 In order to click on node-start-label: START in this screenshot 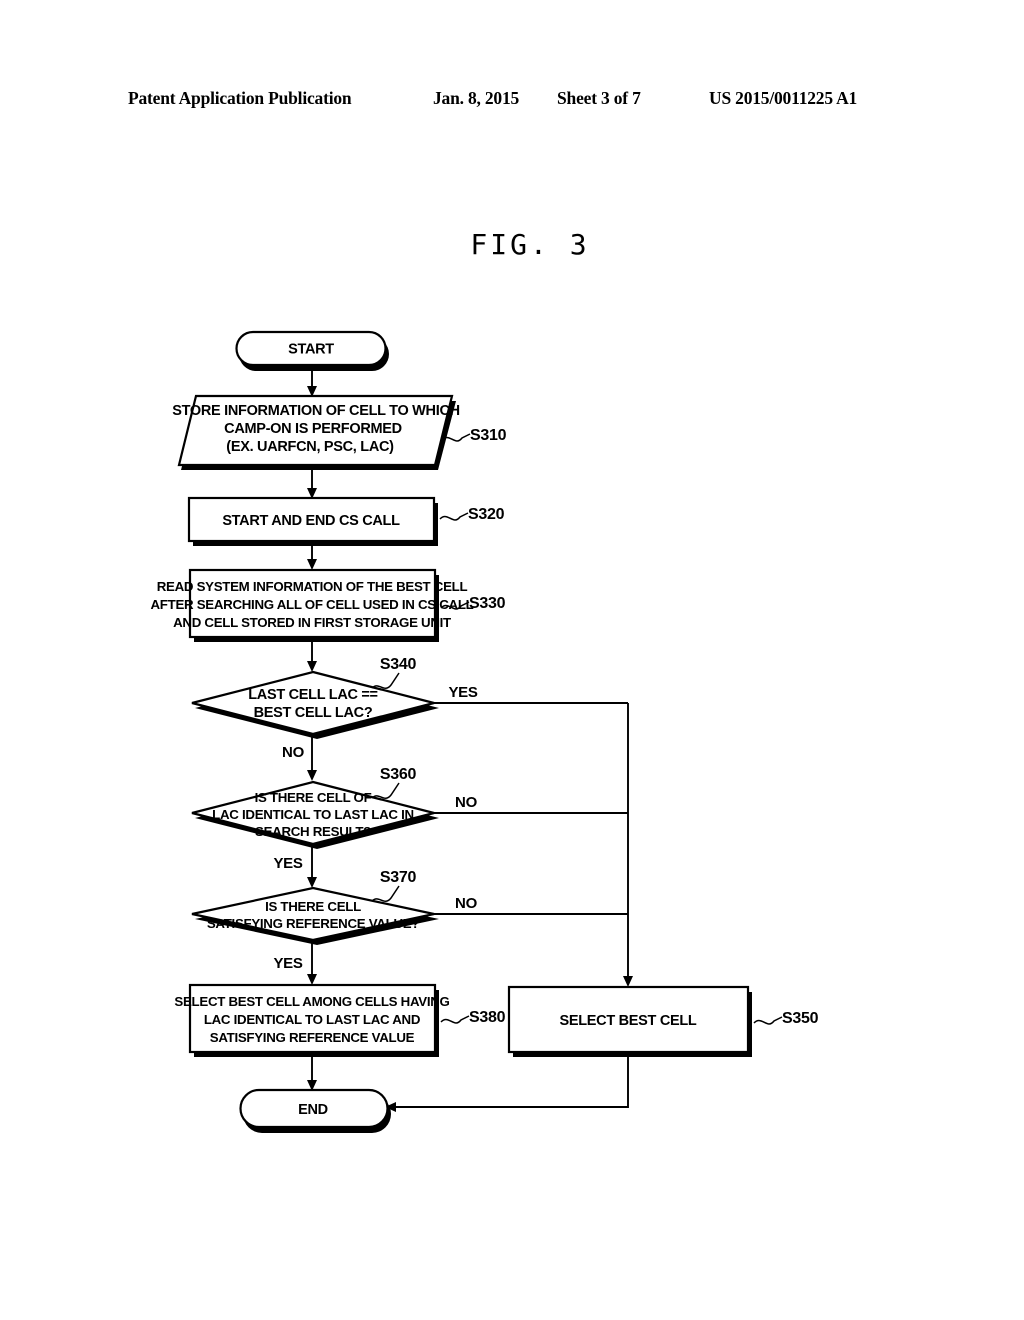, I will do `click(311, 350)`.